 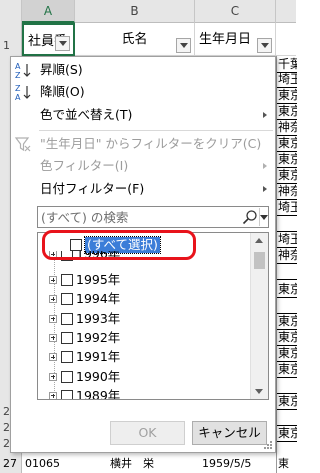 I want to click on date-filter-item: 日付フィルター(F), so click(x=143, y=189).